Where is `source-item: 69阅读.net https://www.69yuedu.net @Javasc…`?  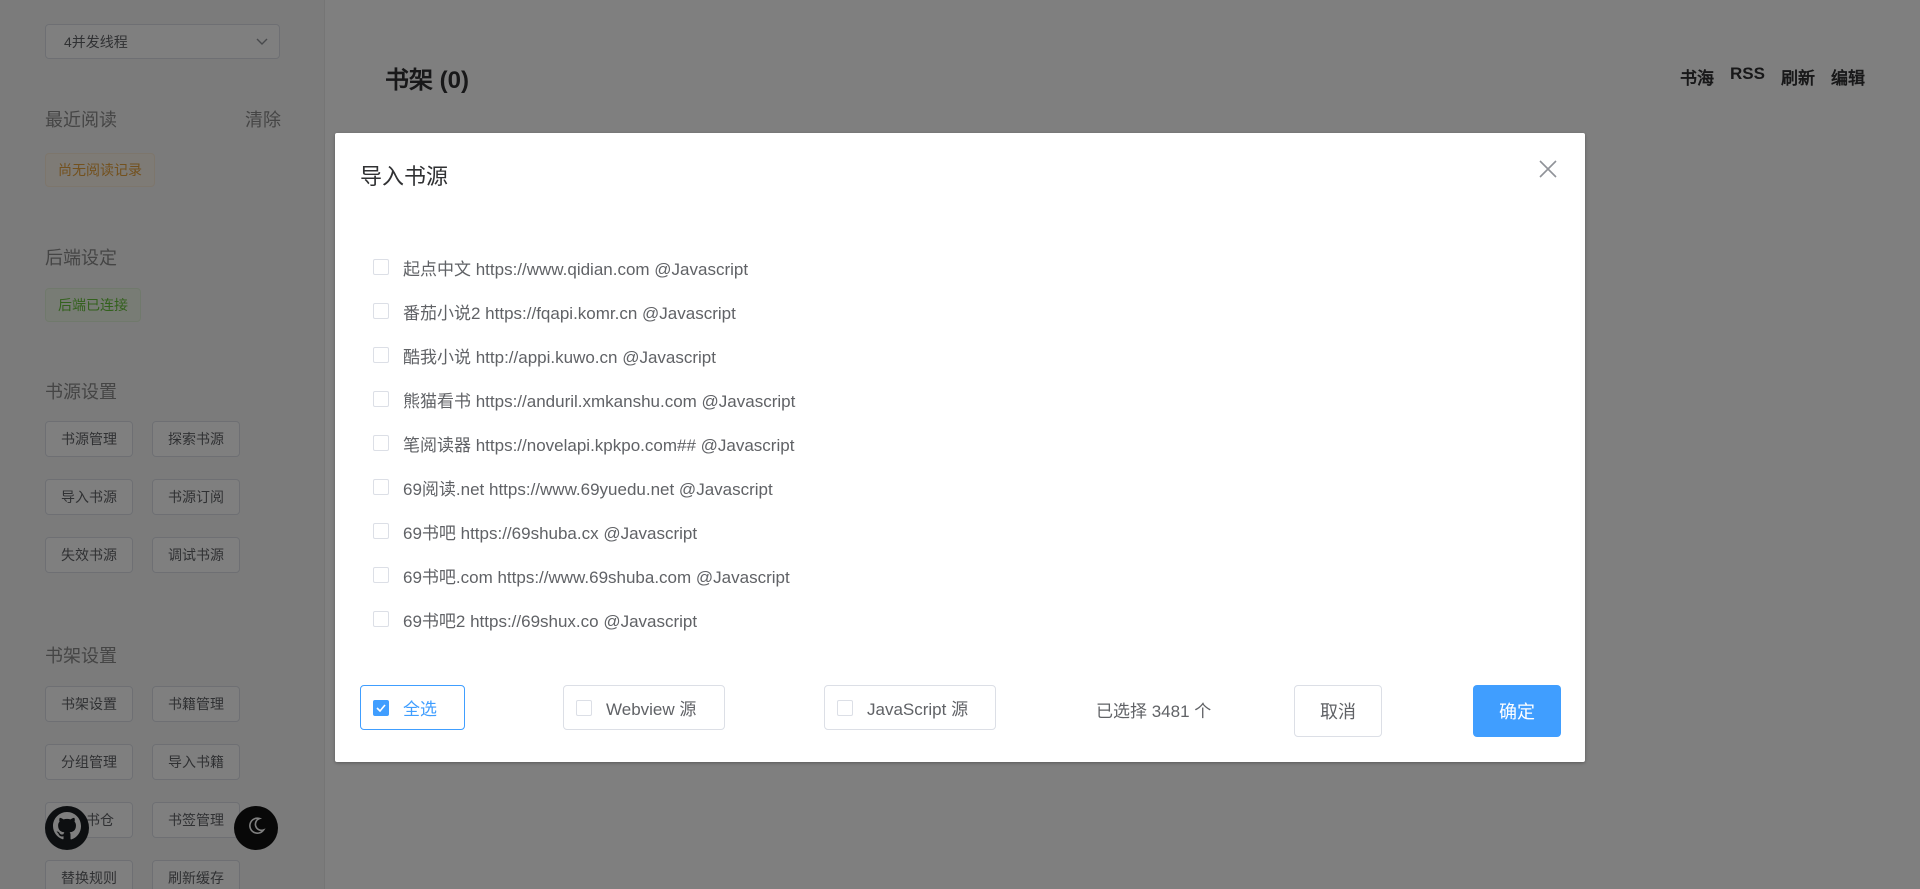 source-item: 69阅读.net https://www.69yuedu.net @Javasc… is located at coordinates (584, 487).